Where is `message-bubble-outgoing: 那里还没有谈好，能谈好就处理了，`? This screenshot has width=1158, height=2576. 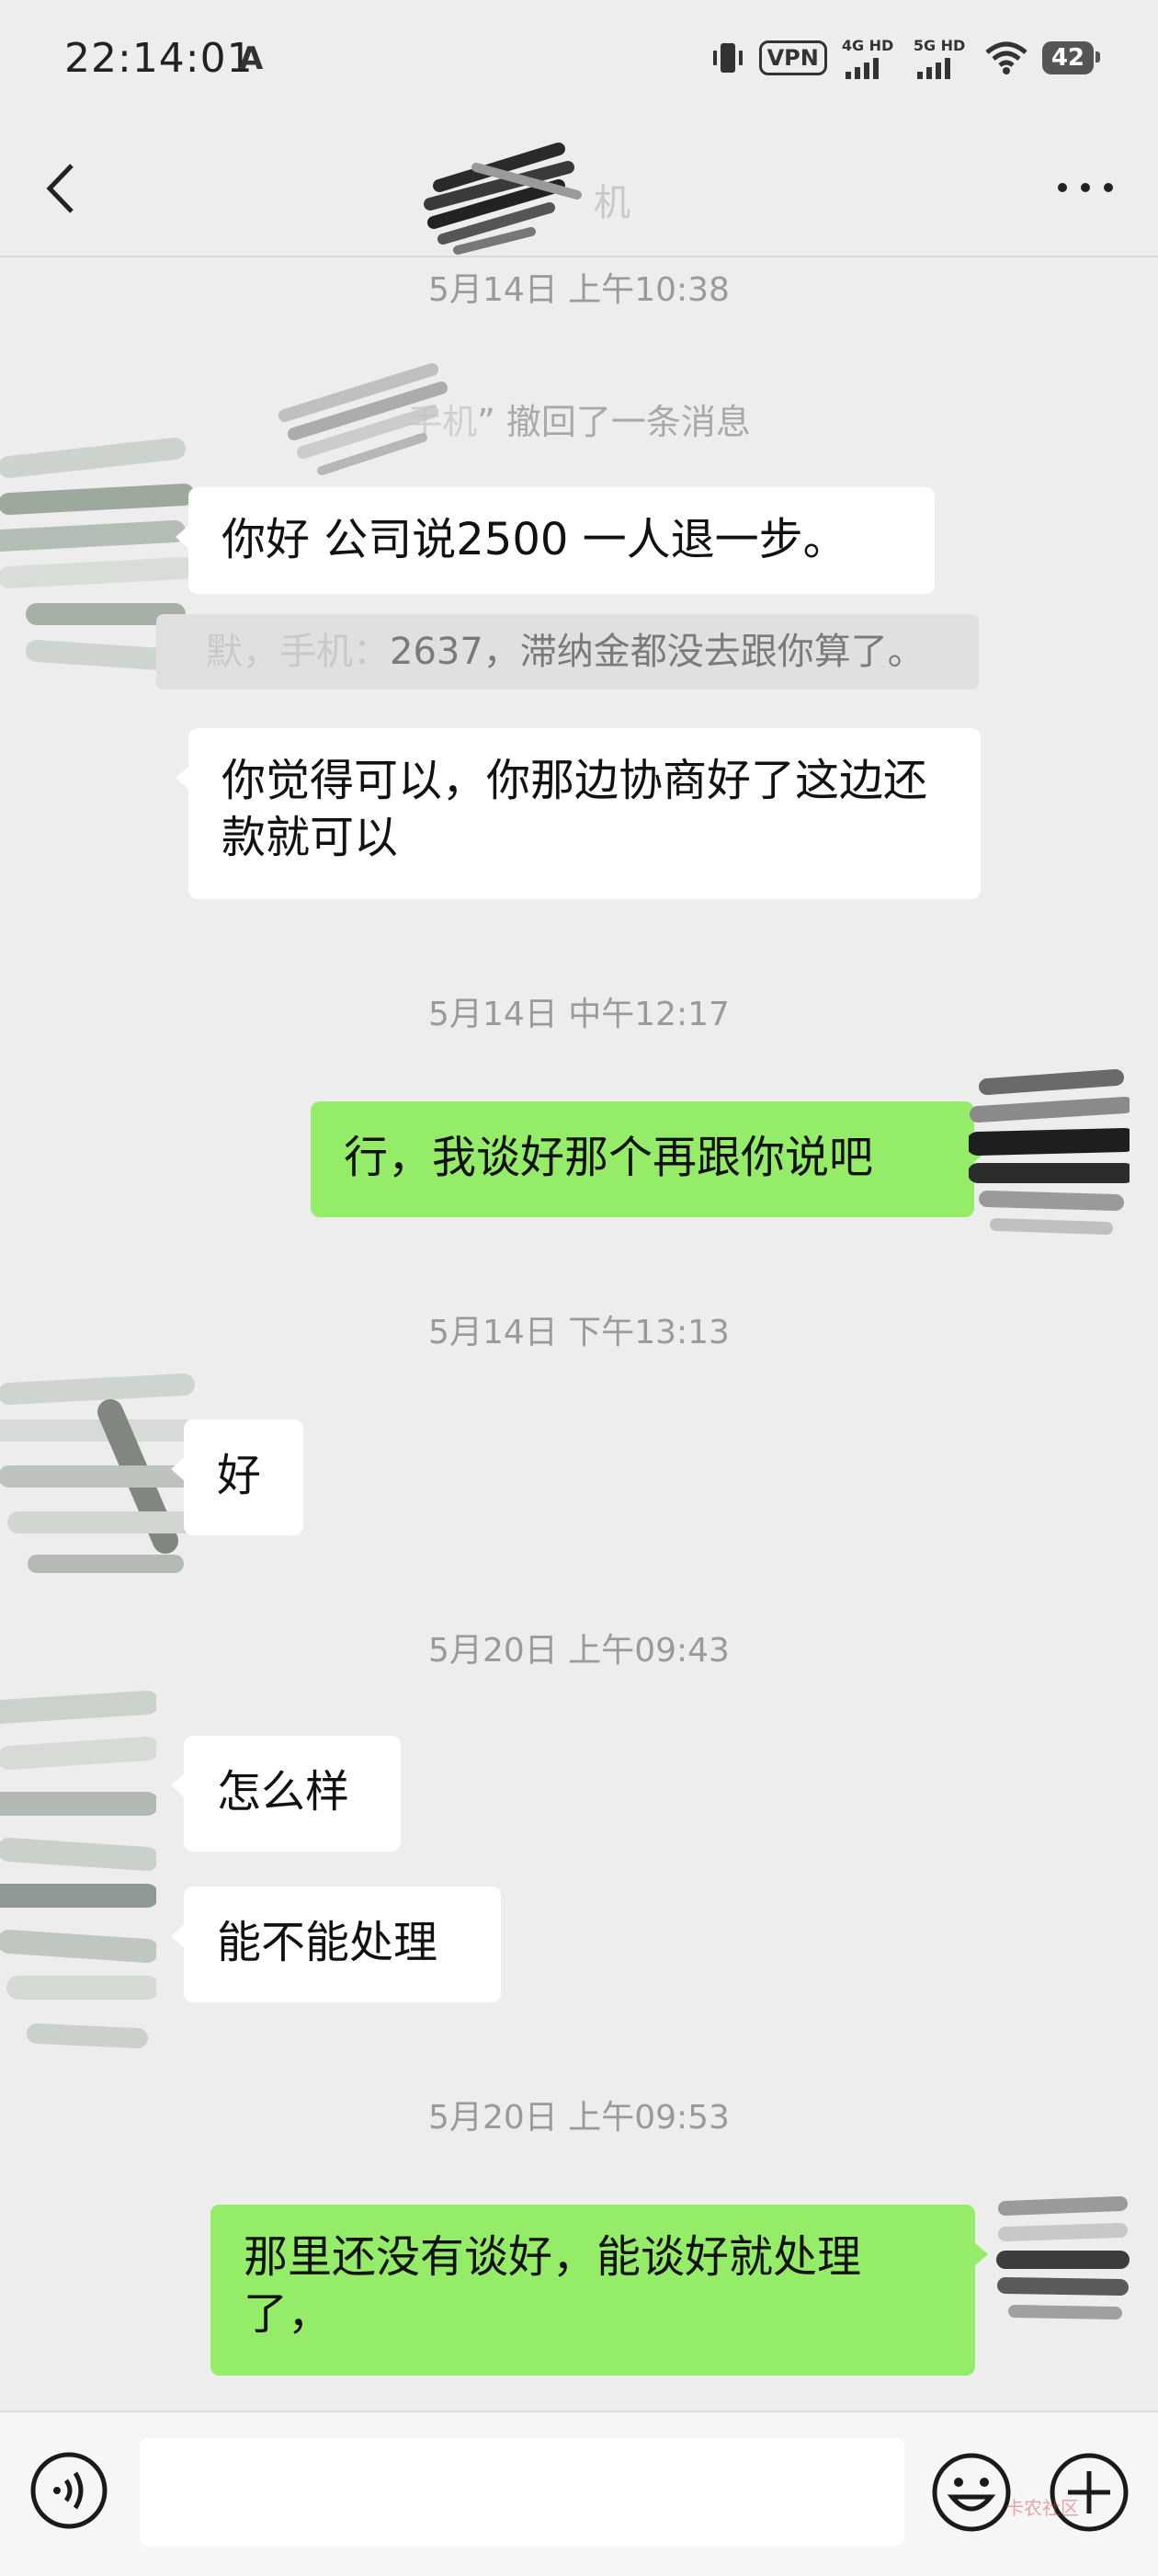 message-bubble-outgoing: 那里还没有谈好，能谈好就处理了， is located at coordinates (599, 2290).